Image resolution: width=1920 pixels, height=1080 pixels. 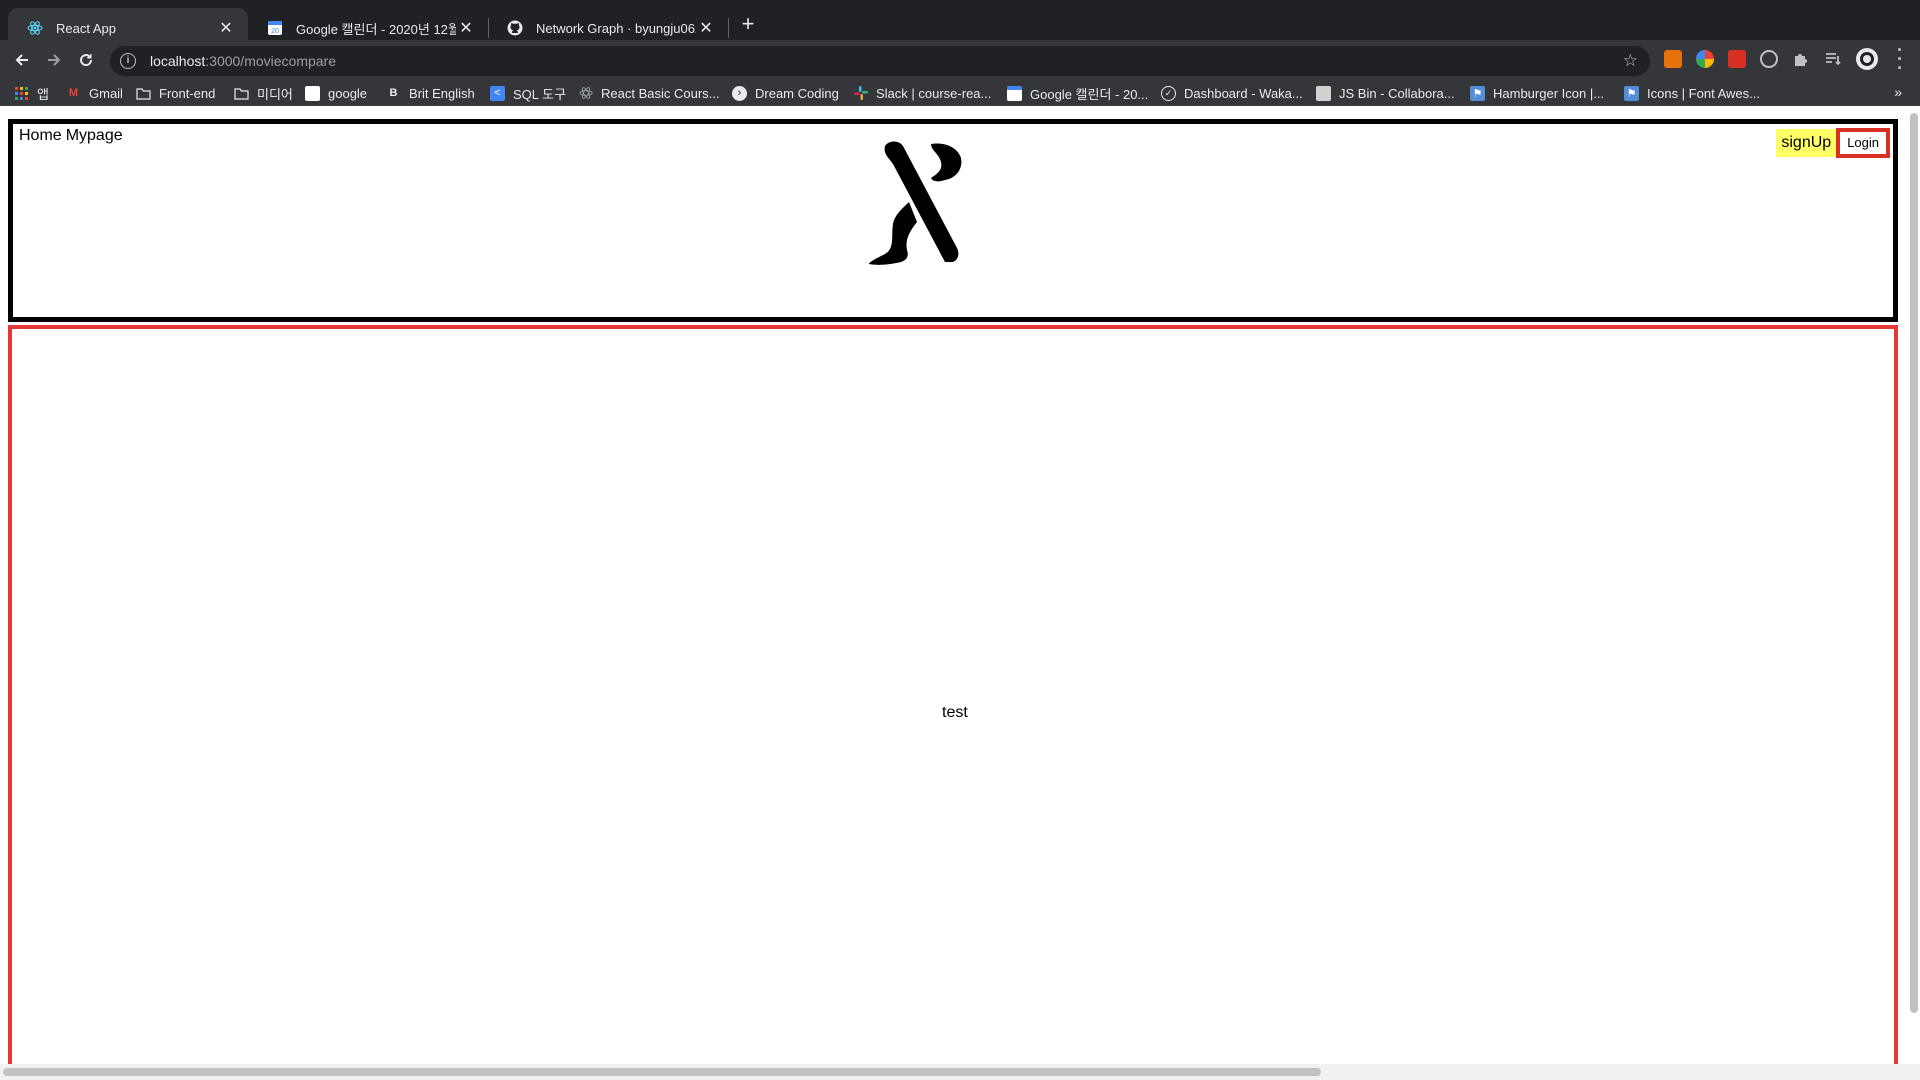 I want to click on reload-button, so click(x=86, y=60).